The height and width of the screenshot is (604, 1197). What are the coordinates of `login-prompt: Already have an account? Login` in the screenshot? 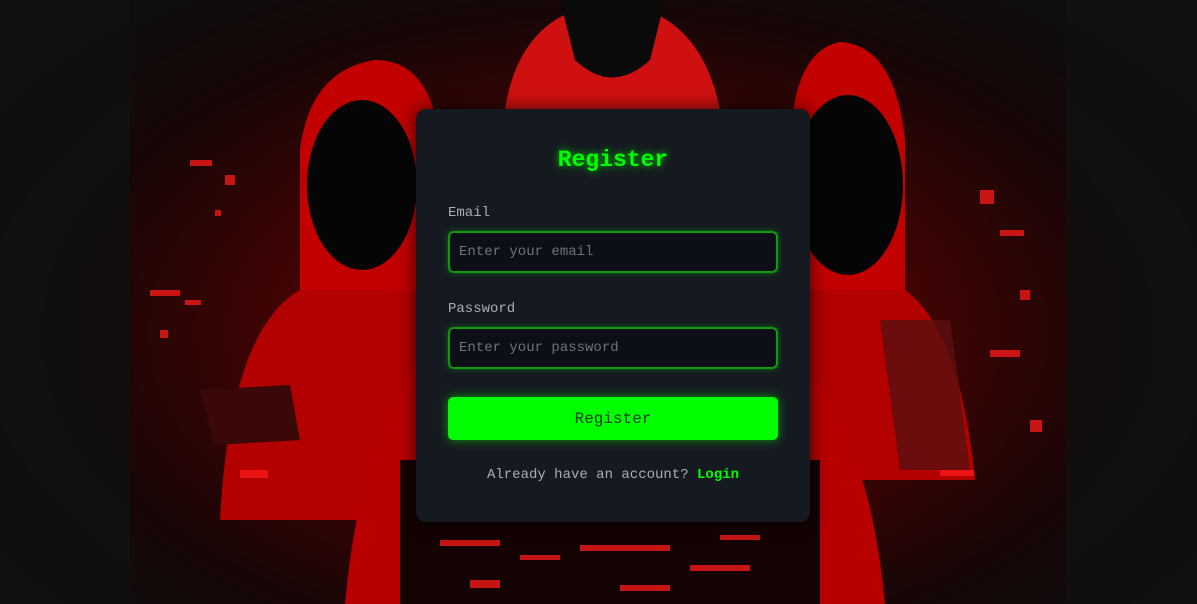 It's located at (613, 475).